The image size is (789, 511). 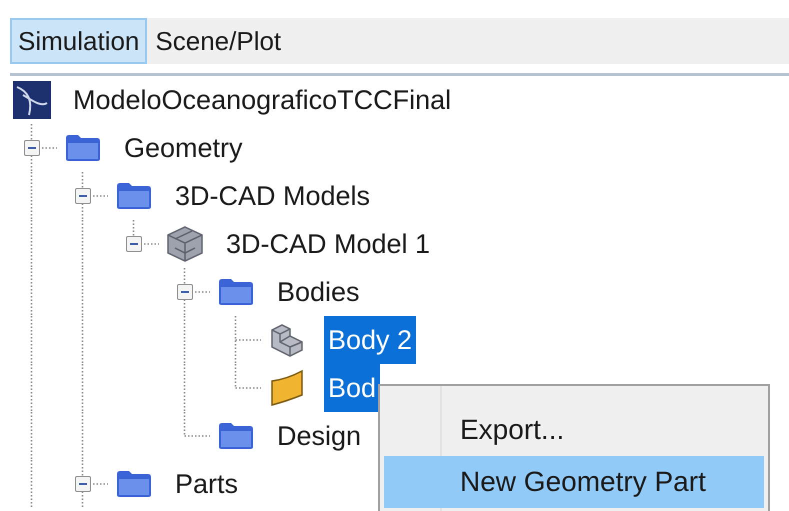 What do you see at coordinates (286, 388) in the screenshot?
I see `sheet-icon` at bounding box center [286, 388].